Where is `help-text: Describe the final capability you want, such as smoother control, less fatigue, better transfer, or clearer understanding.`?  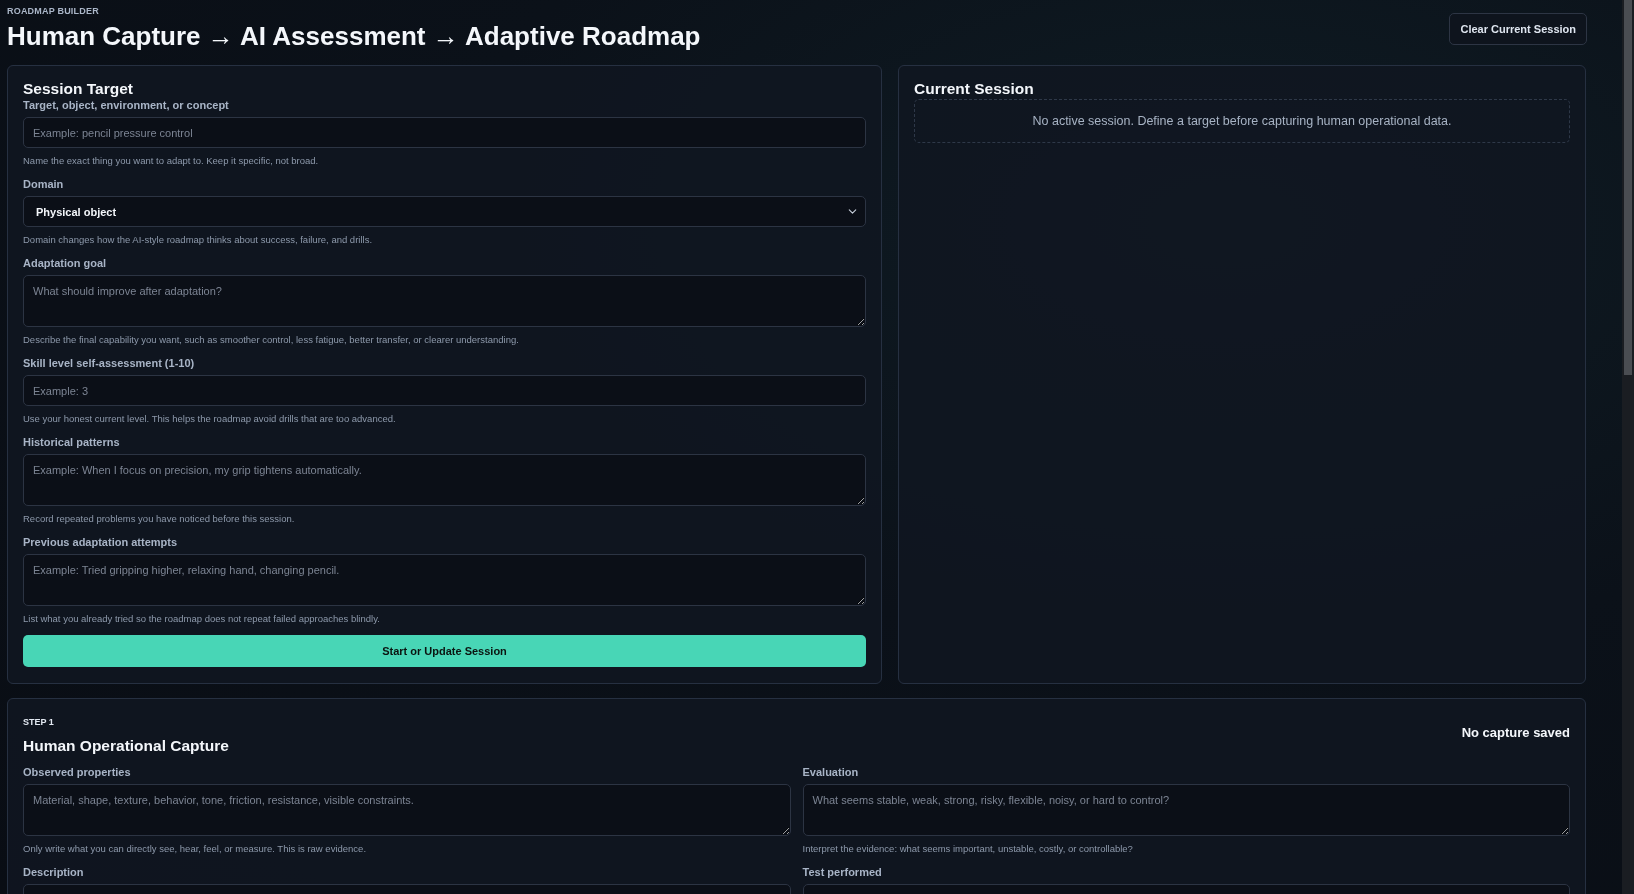 help-text: Describe the final capability you want, such as smoother control, less fatigue, better transfer, or clearer understanding. is located at coordinates (271, 340).